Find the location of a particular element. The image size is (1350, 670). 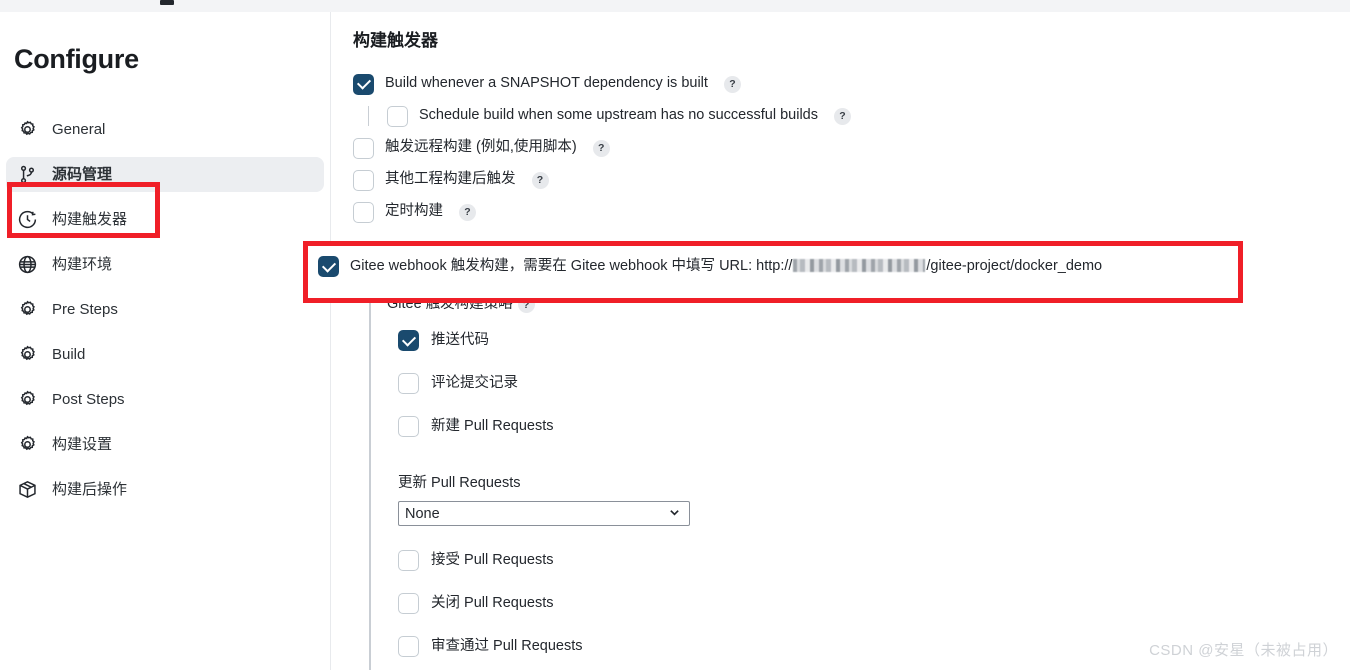

checkbox-close-pull-requests is located at coordinates (408, 603).